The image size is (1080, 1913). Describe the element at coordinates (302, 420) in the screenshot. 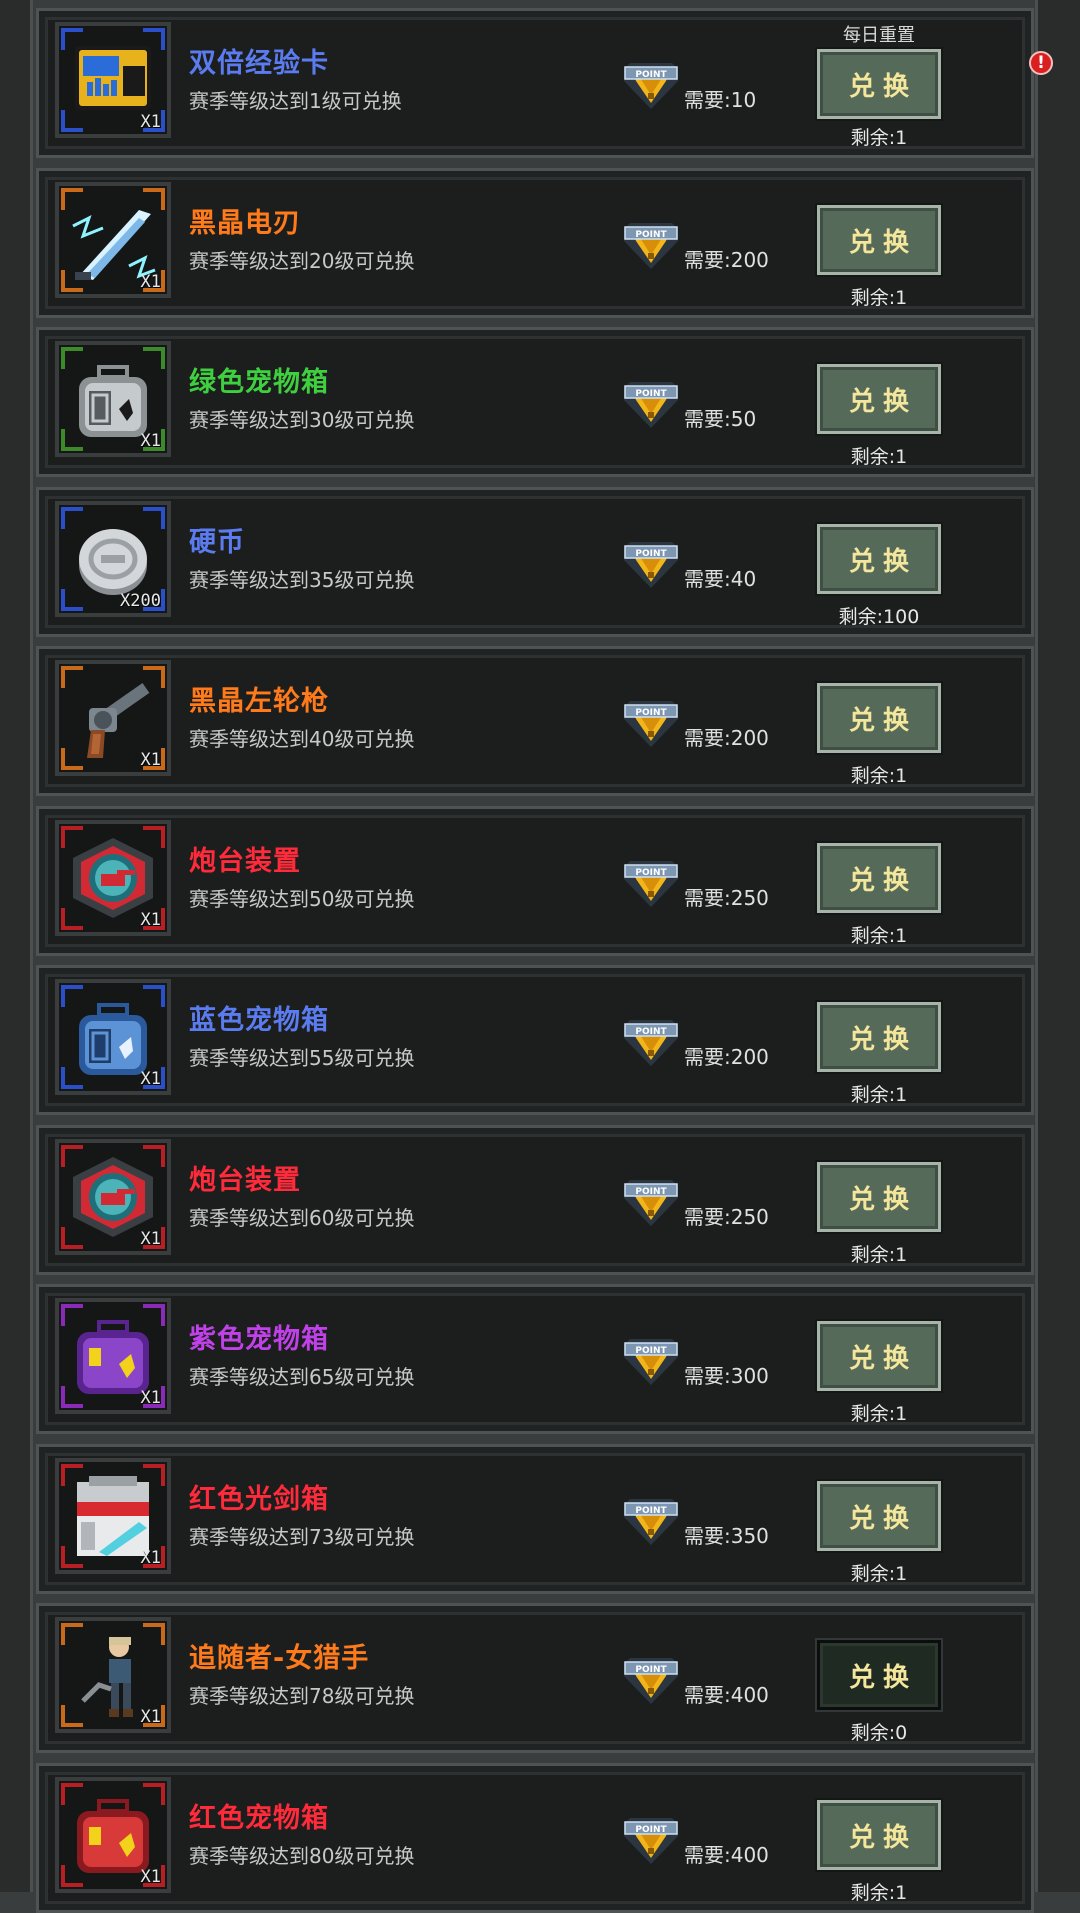

I see `item-requirement: 赛季等级达到30级可兑换` at that location.